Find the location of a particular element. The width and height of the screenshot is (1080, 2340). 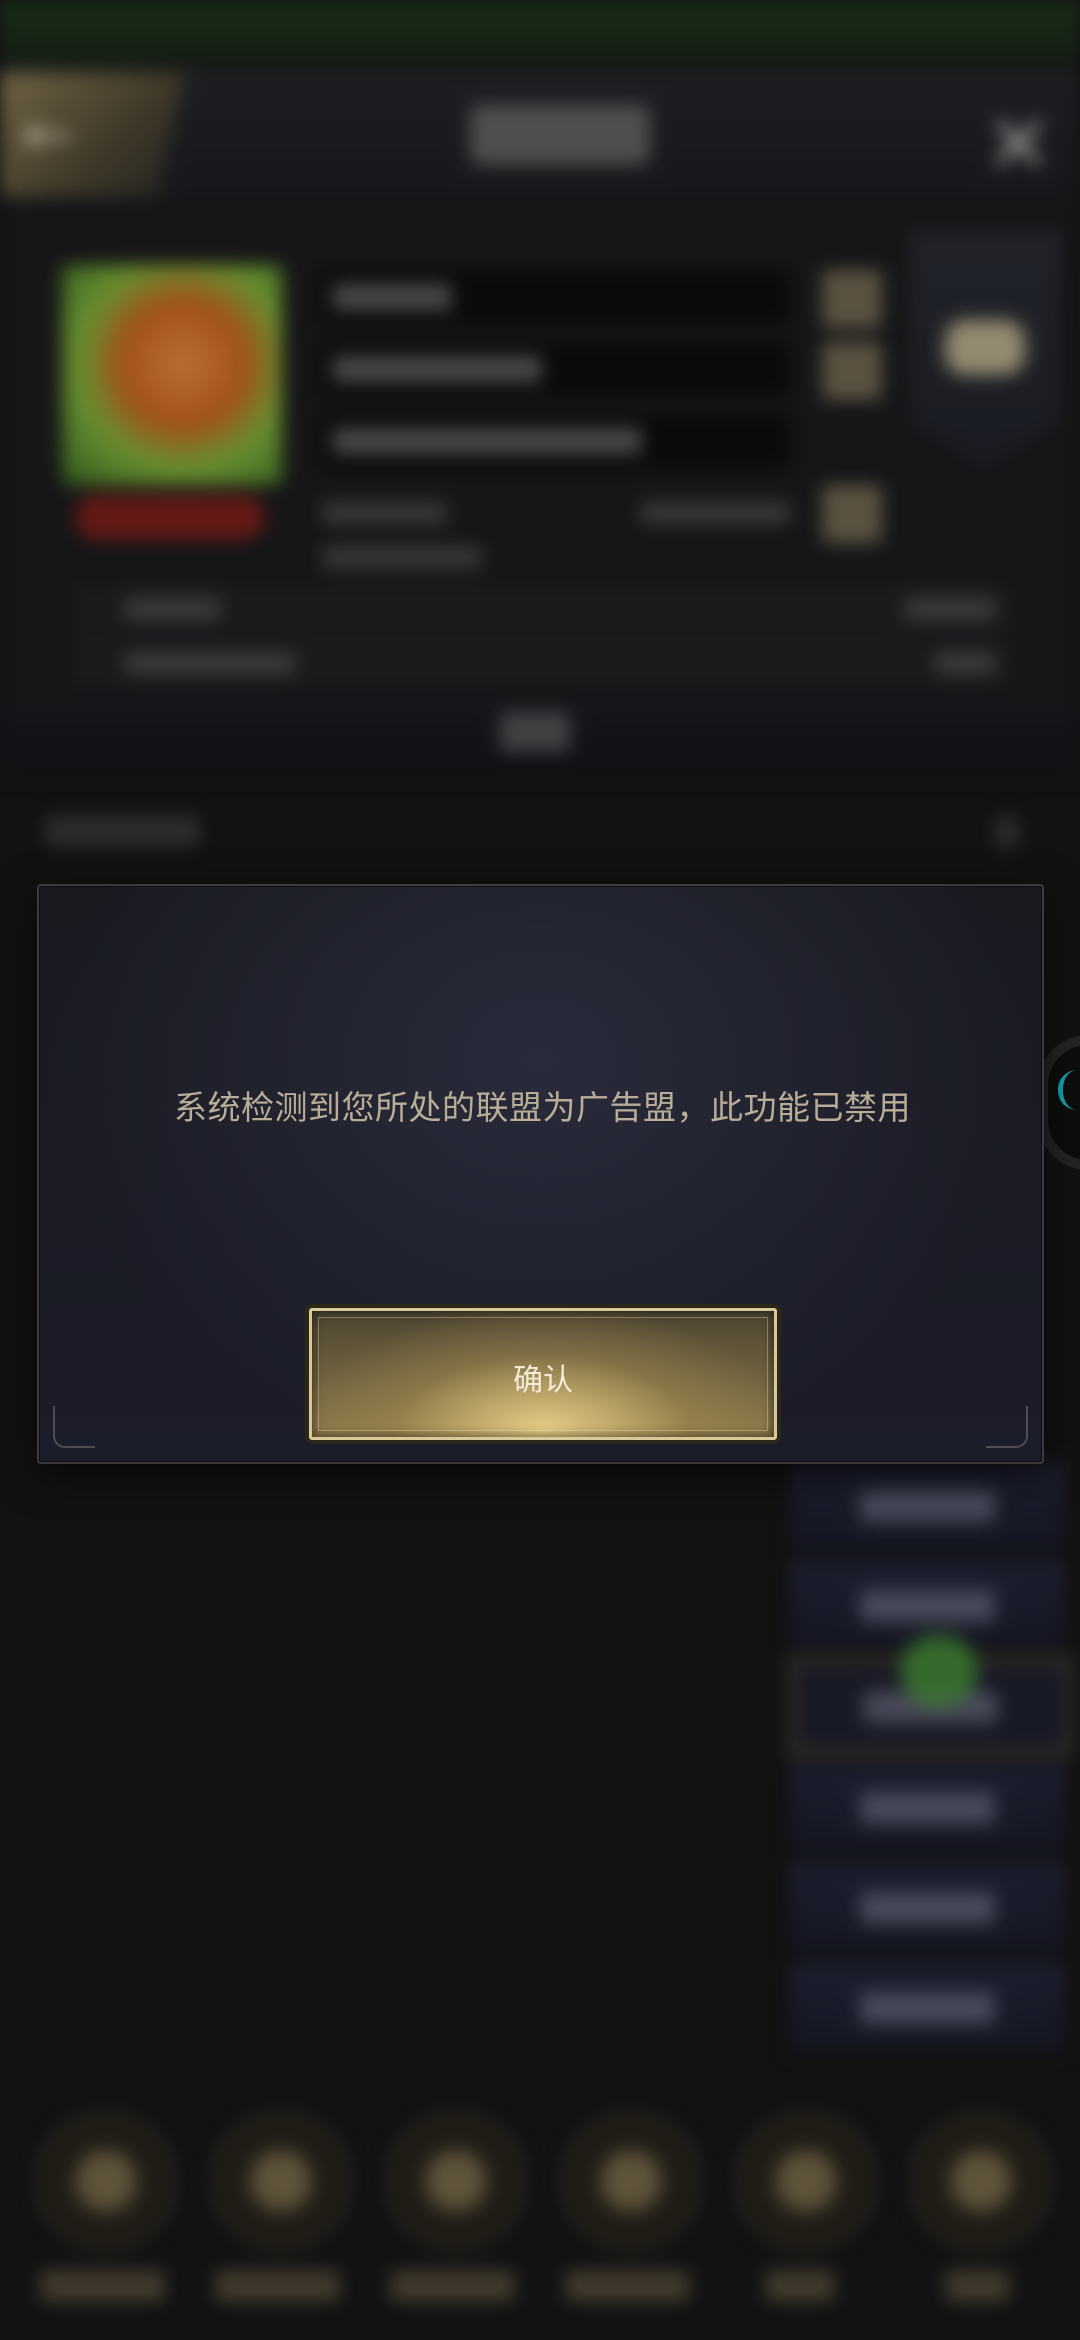

confirm-button-label: 确认 is located at coordinates (543, 1380).